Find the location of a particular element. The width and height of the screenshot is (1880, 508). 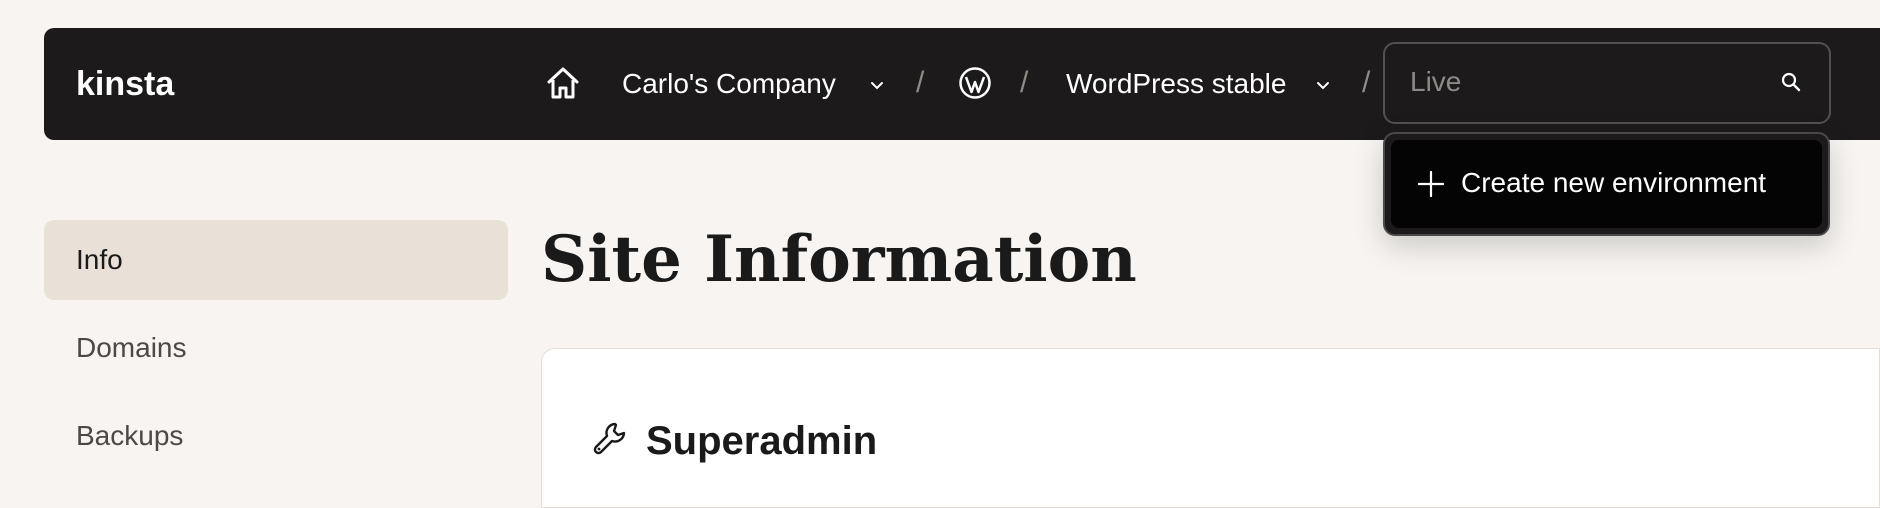

sidebar: Info Domains Backups is located at coordinates (276, 352).